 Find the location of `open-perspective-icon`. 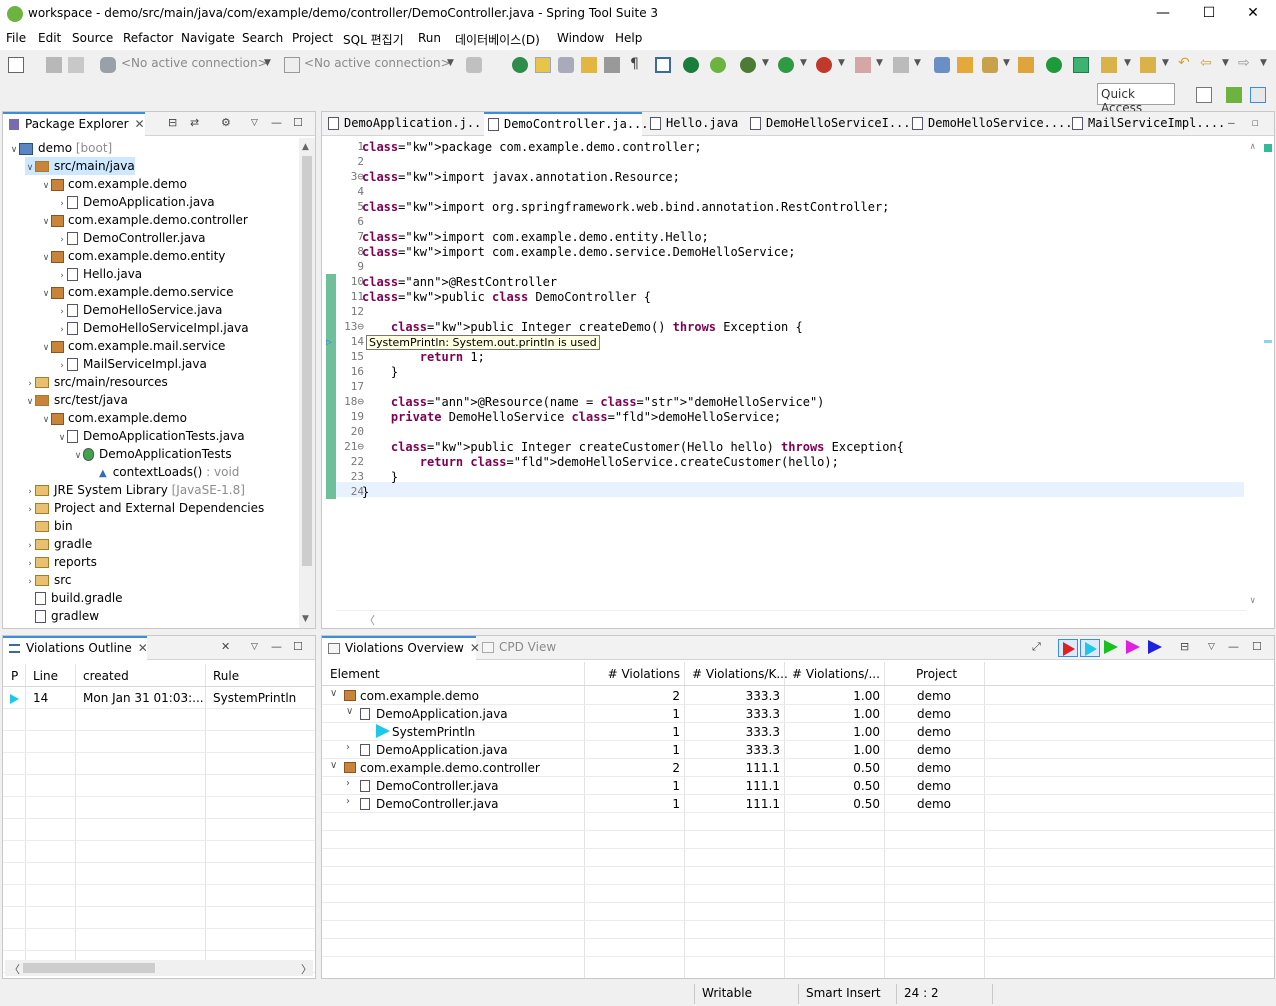

open-perspective-icon is located at coordinates (1204, 95).